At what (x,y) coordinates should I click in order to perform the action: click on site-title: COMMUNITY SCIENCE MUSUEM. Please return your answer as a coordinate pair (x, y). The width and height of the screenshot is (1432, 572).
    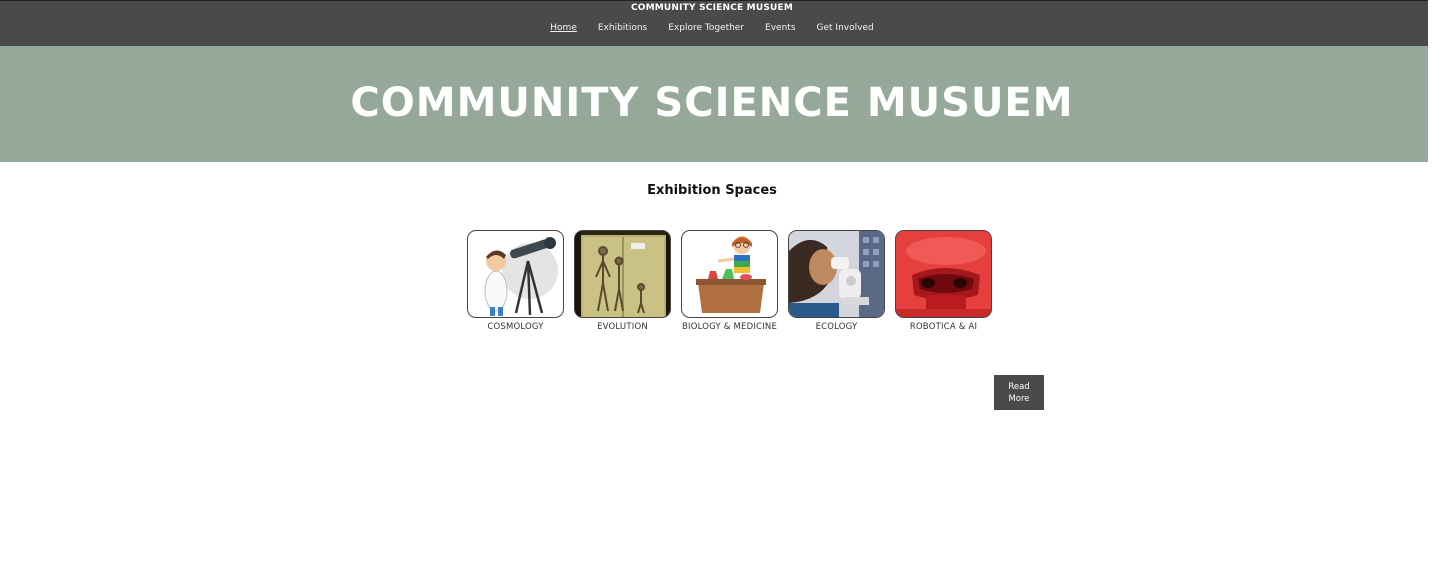
    Looking at the image, I should click on (712, 8).